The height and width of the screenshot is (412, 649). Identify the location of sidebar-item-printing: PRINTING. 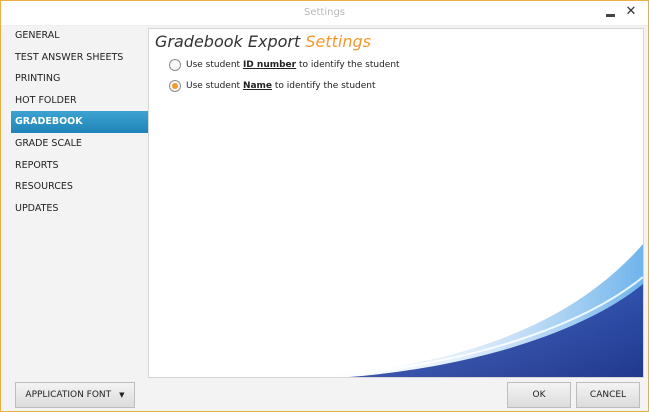
(74, 79).